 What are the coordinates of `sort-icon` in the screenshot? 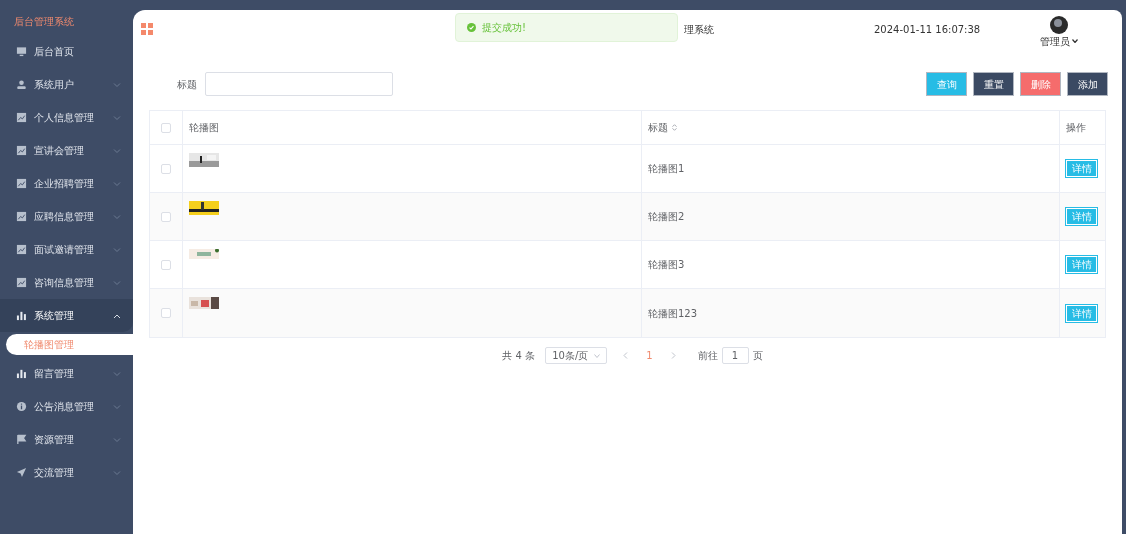 It's located at (674, 127).